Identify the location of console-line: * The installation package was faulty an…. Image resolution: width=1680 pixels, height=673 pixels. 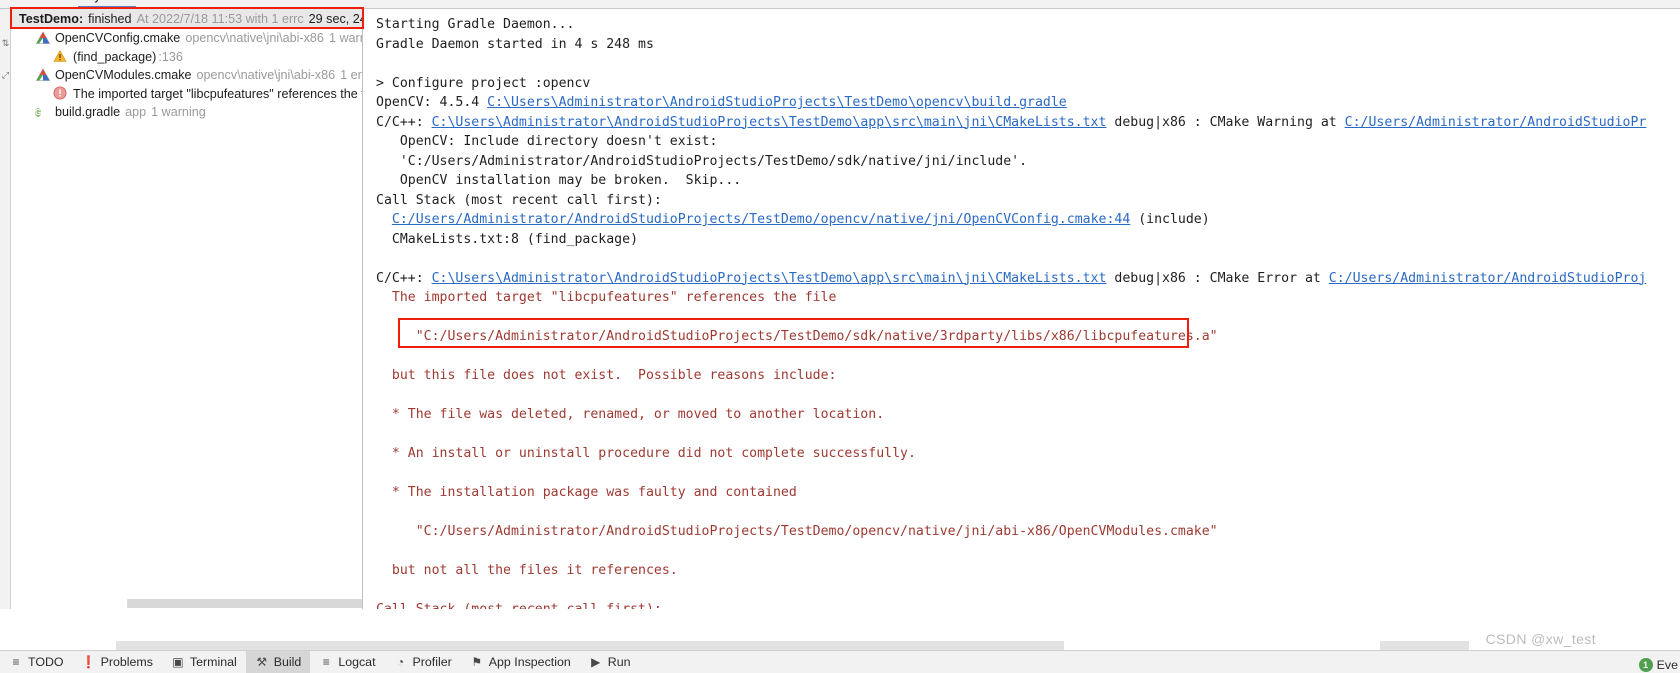
(1011, 493).